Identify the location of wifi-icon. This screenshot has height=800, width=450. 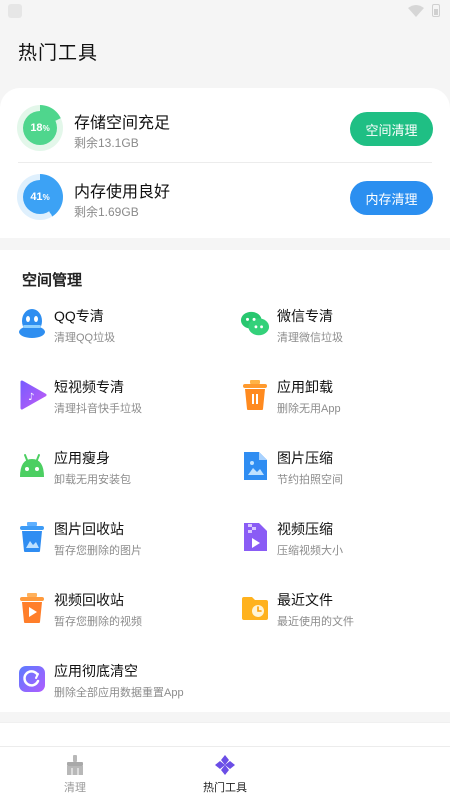
(416, 10).